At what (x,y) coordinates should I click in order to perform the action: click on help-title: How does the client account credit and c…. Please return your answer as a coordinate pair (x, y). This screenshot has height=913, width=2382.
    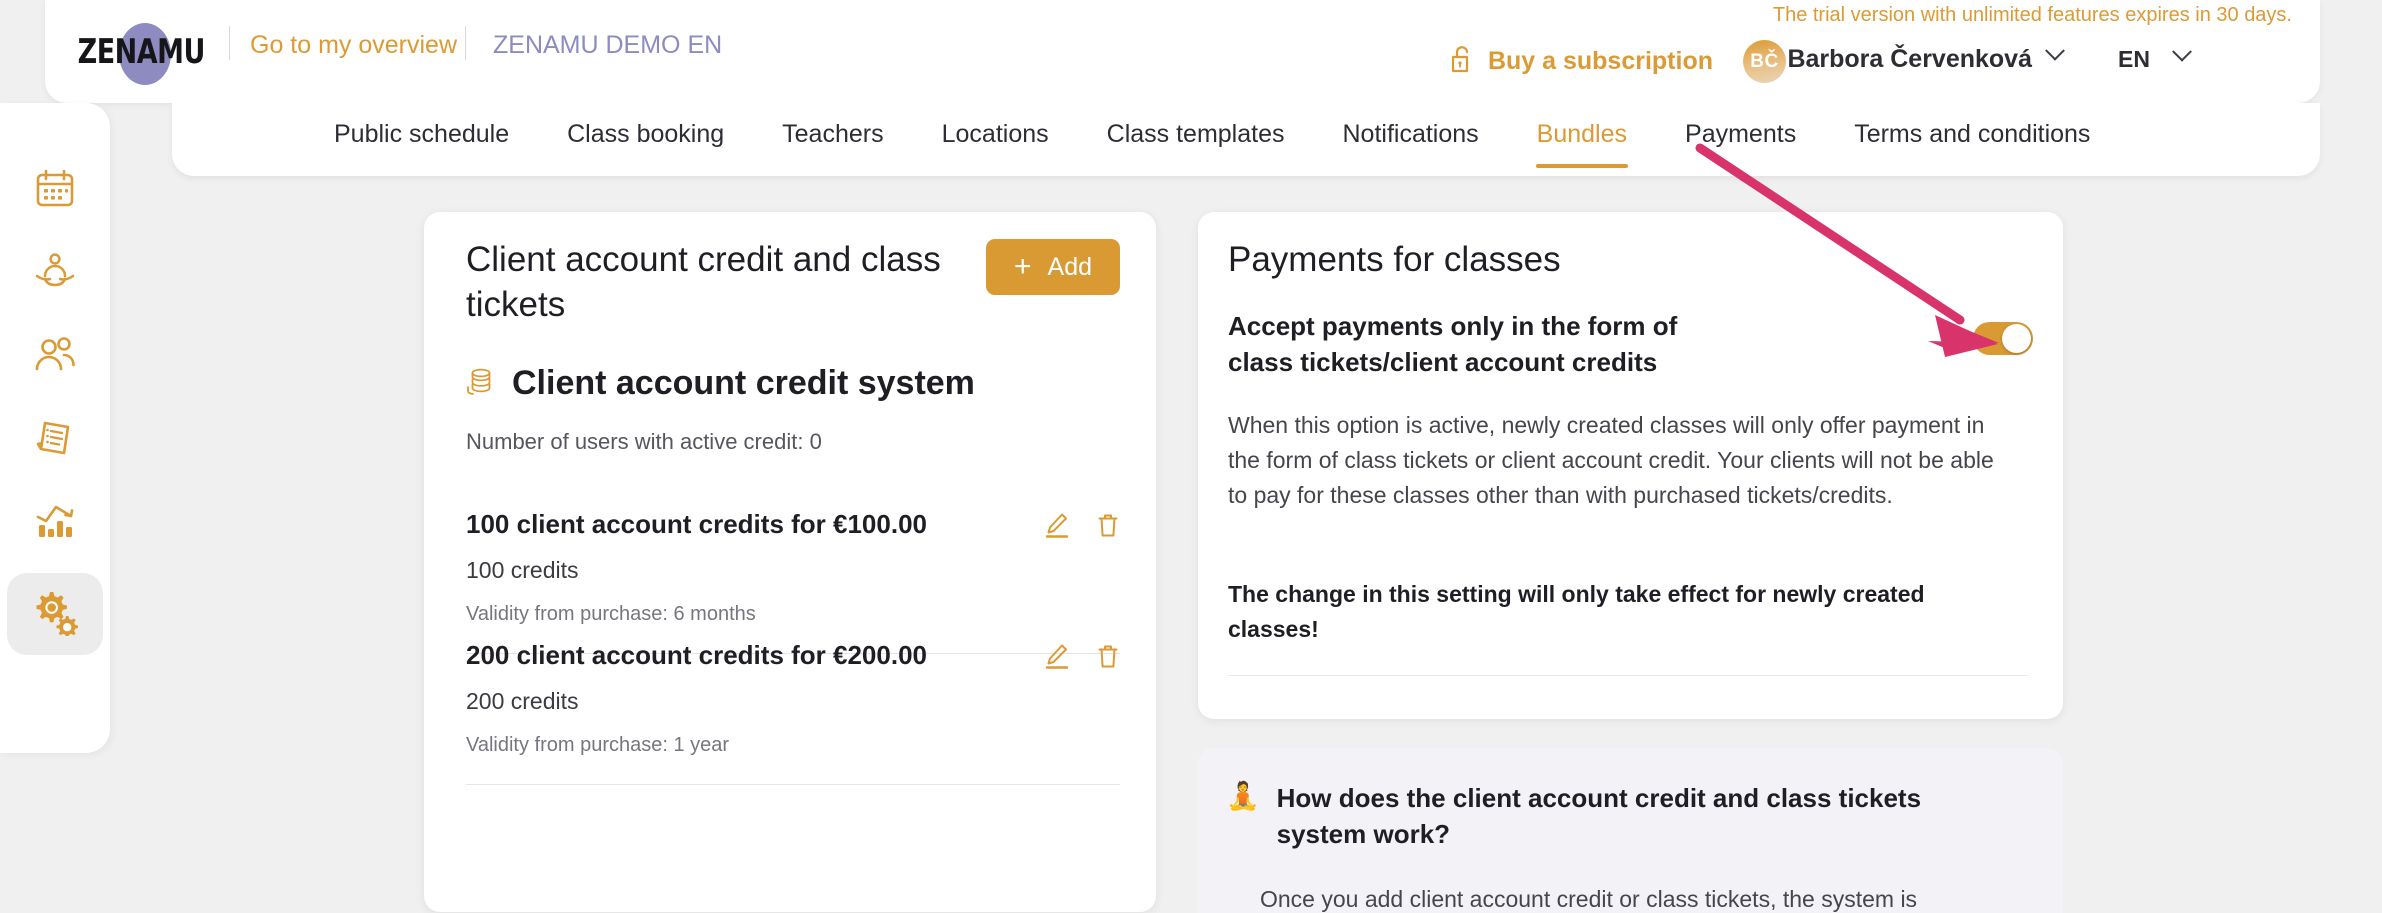
    Looking at the image, I should click on (1599, 816).